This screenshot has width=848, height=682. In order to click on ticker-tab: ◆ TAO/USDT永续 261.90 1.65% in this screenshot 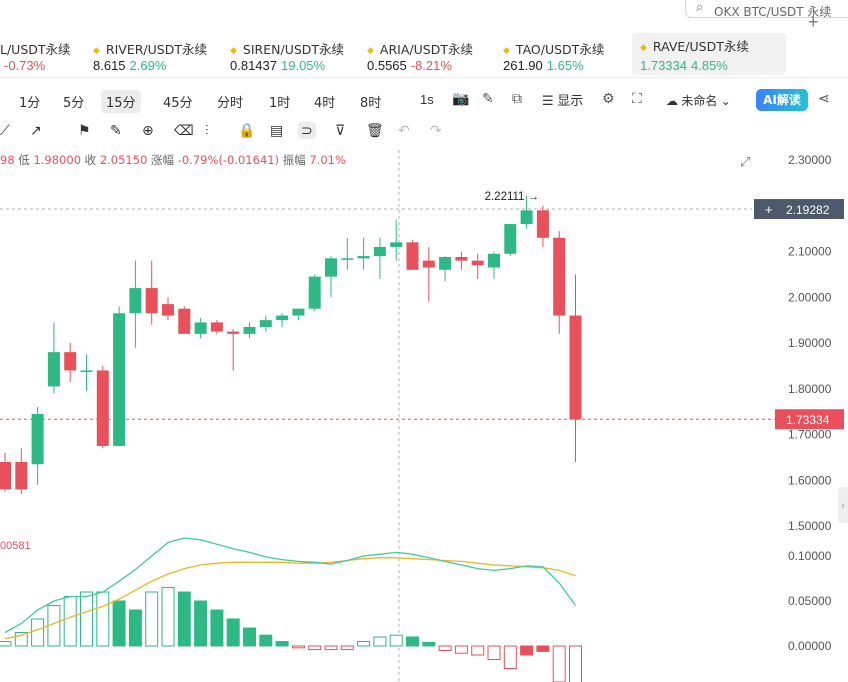, I will do `click(568, 56)`.